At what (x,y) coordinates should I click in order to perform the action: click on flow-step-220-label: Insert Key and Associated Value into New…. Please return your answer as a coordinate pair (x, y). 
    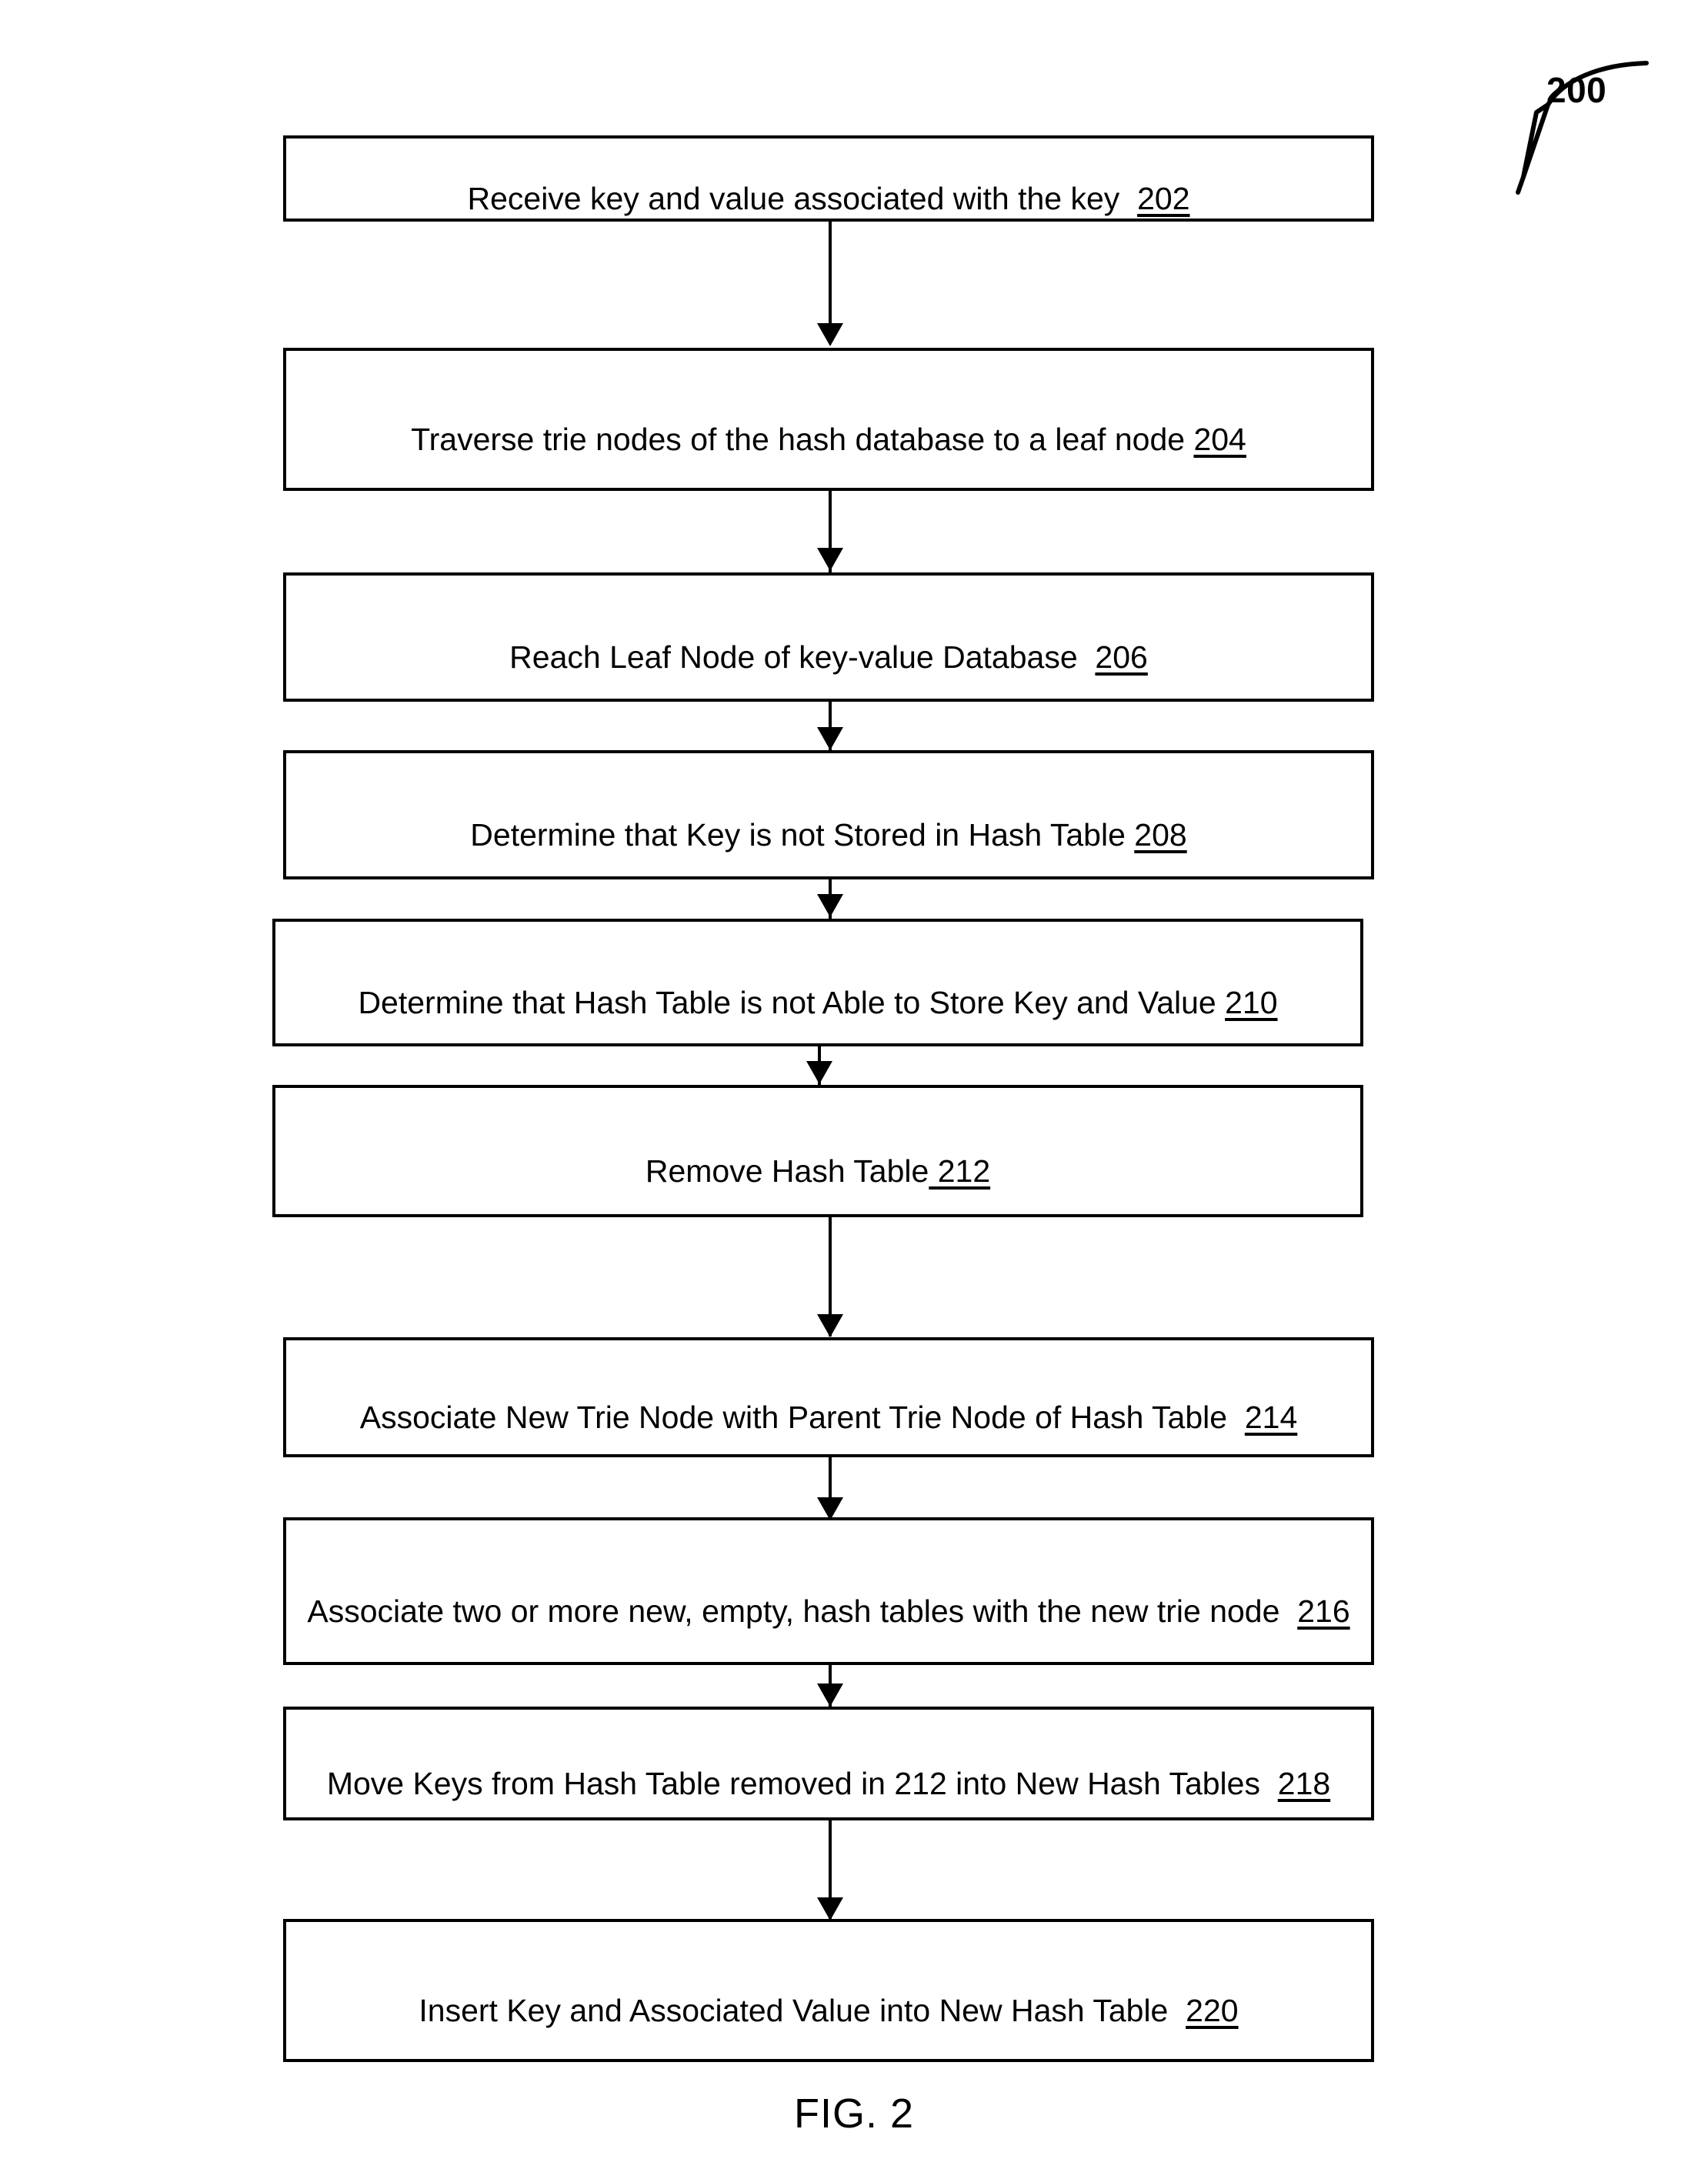
    Looking at the image, I should click on (794, 2010).